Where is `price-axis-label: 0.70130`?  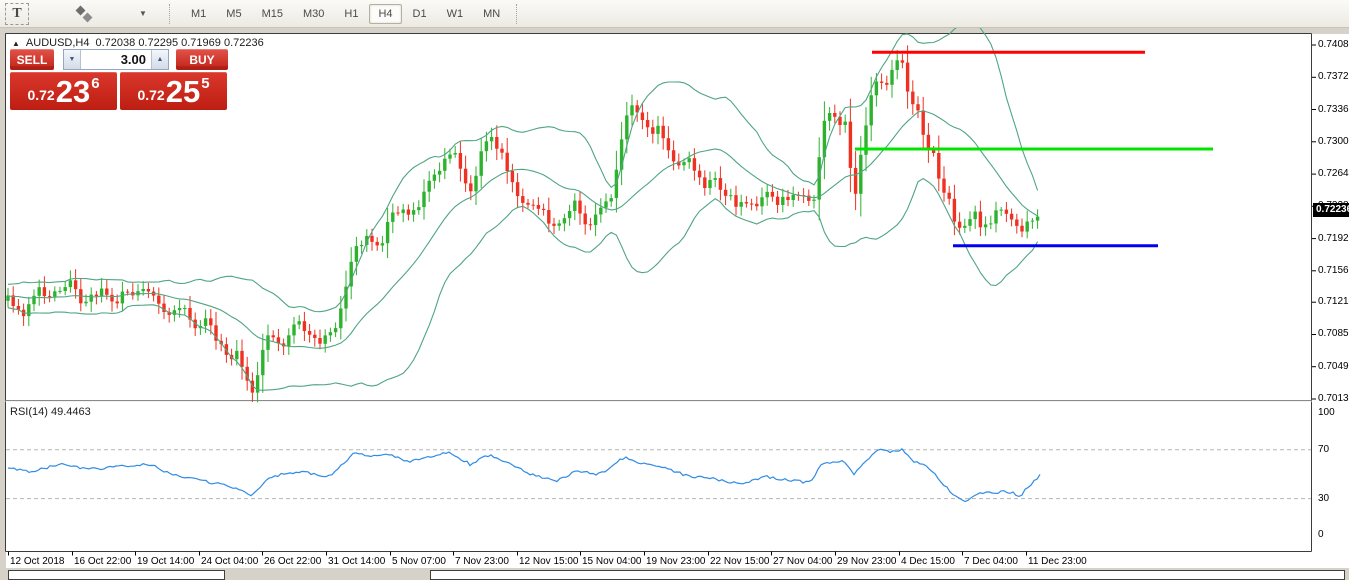
price-axis-label: 0.70130 is located at coordinates (1333, 398).